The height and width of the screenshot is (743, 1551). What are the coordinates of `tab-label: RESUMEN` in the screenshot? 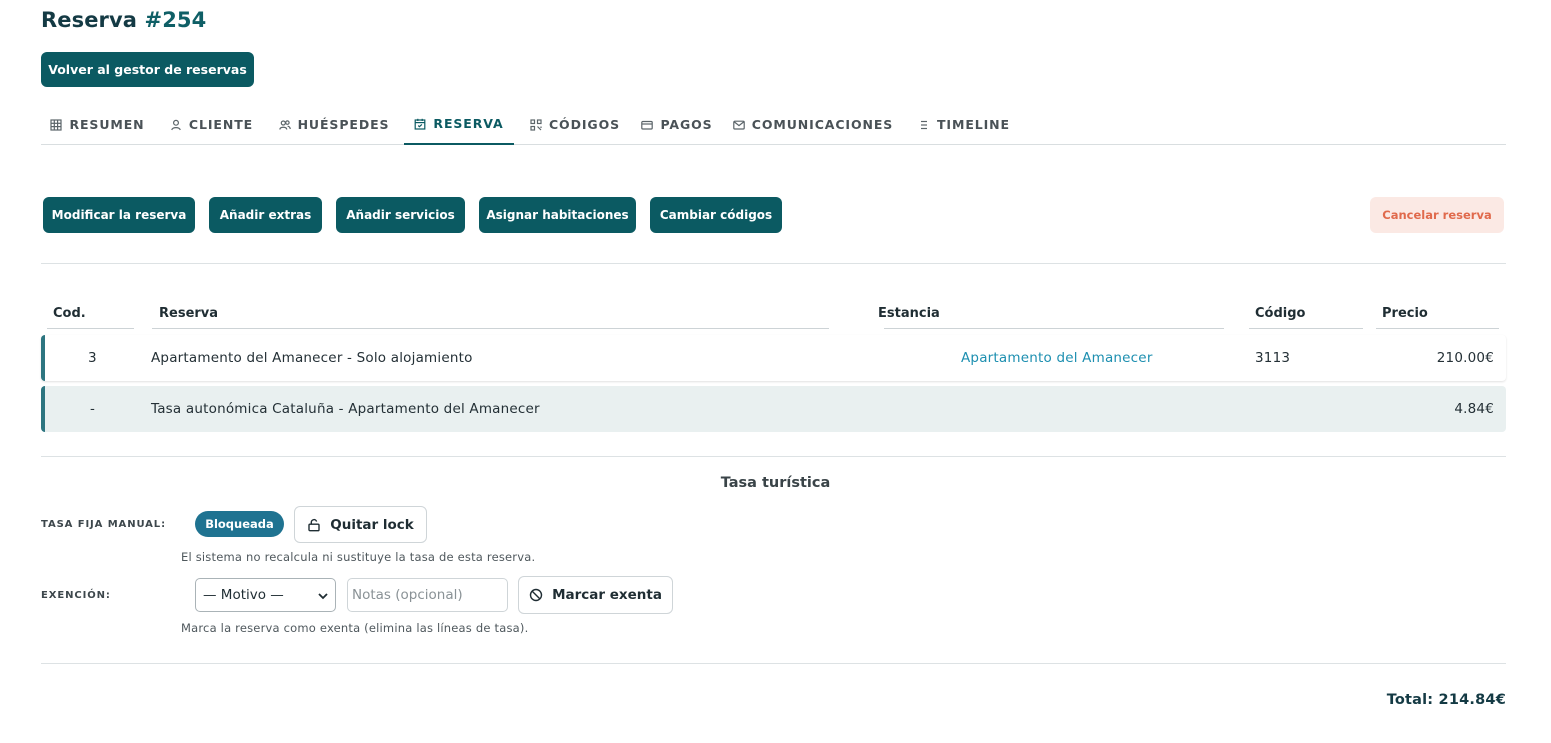 It's located at (107, 124).